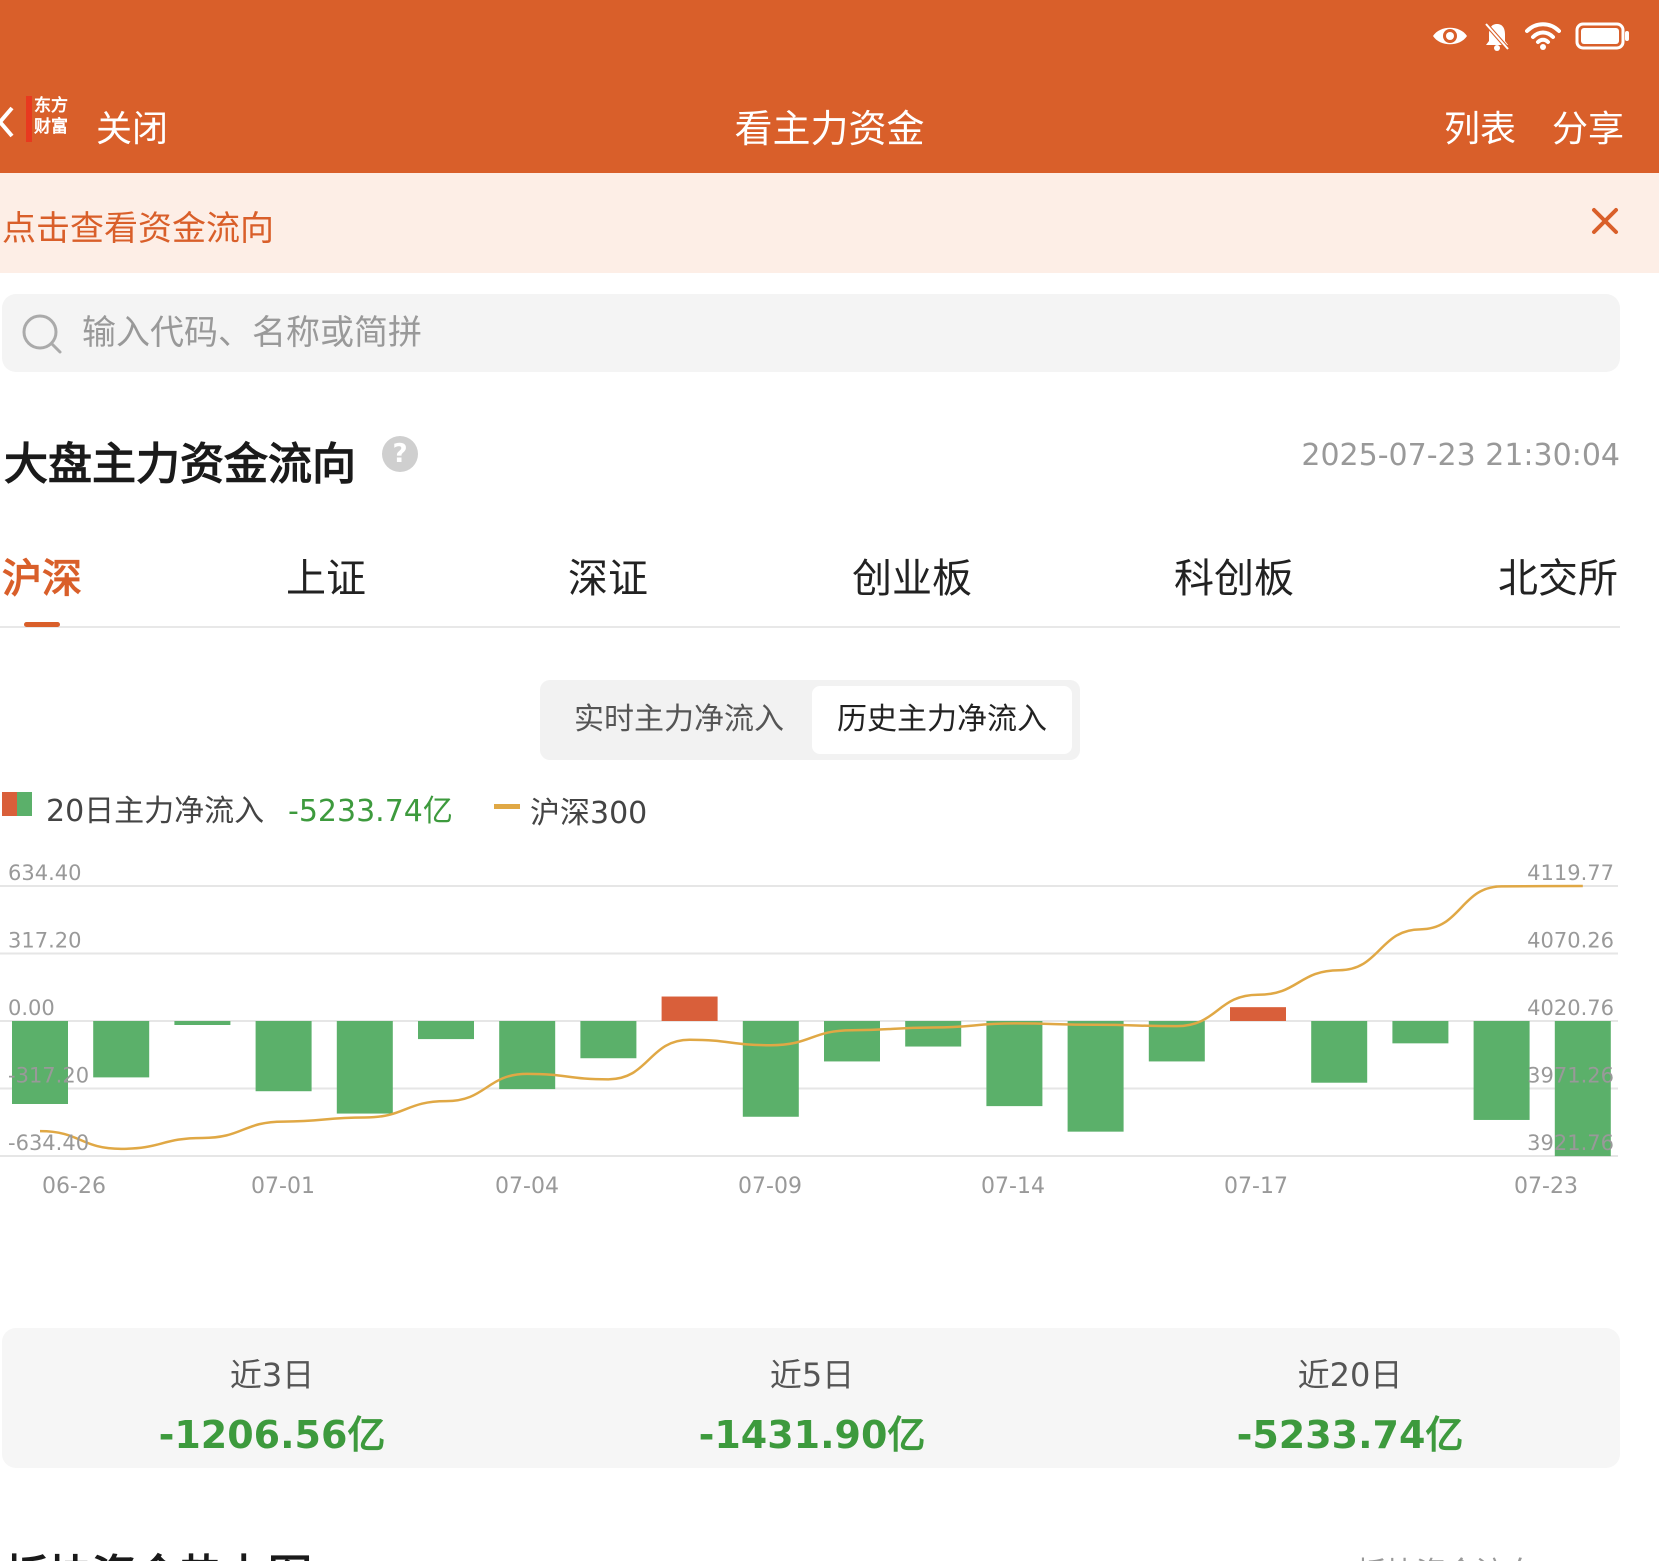 This screenshot has height=1561, width=1659. What do you see at coordinates (1234, 575) in the screenshot?
I see `tab-star-market: 科创板` at bounding box center [1234, 575].